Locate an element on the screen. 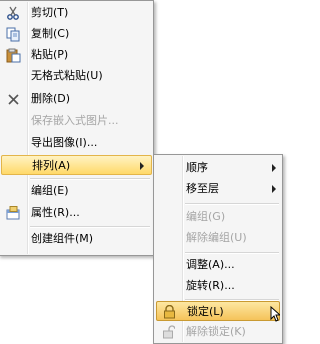  lock-icon is located at coordinates (169, 312).